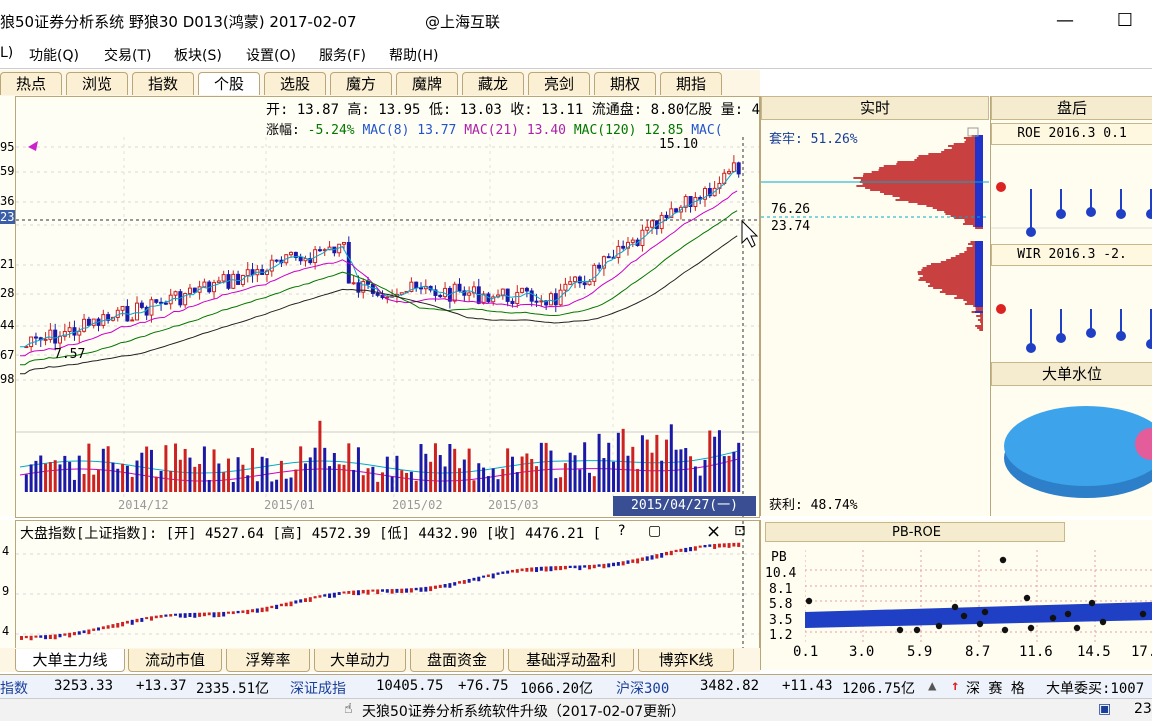 This screenshot has width=1152, height=721. What do you see at coordinates (973, 132) in the screenshot?
I see `expand-icon` at bounding box center [973, 132].